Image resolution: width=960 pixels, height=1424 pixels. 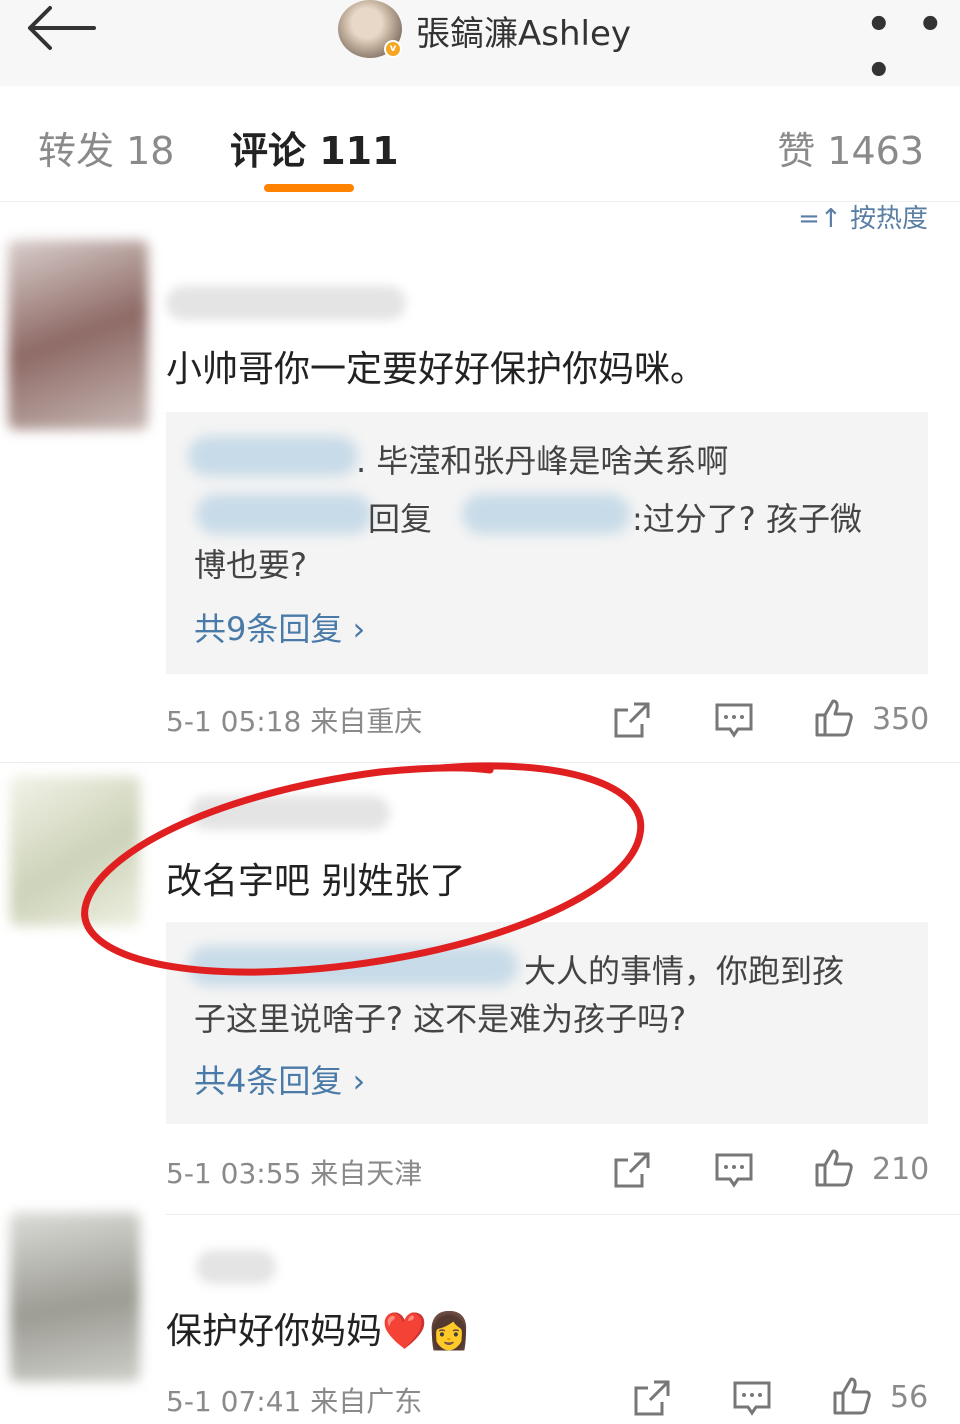 What do you see at coordinates (309, 188) in the screenshot?
I see `active-tab-indicator` at bounding box center [309, 188].